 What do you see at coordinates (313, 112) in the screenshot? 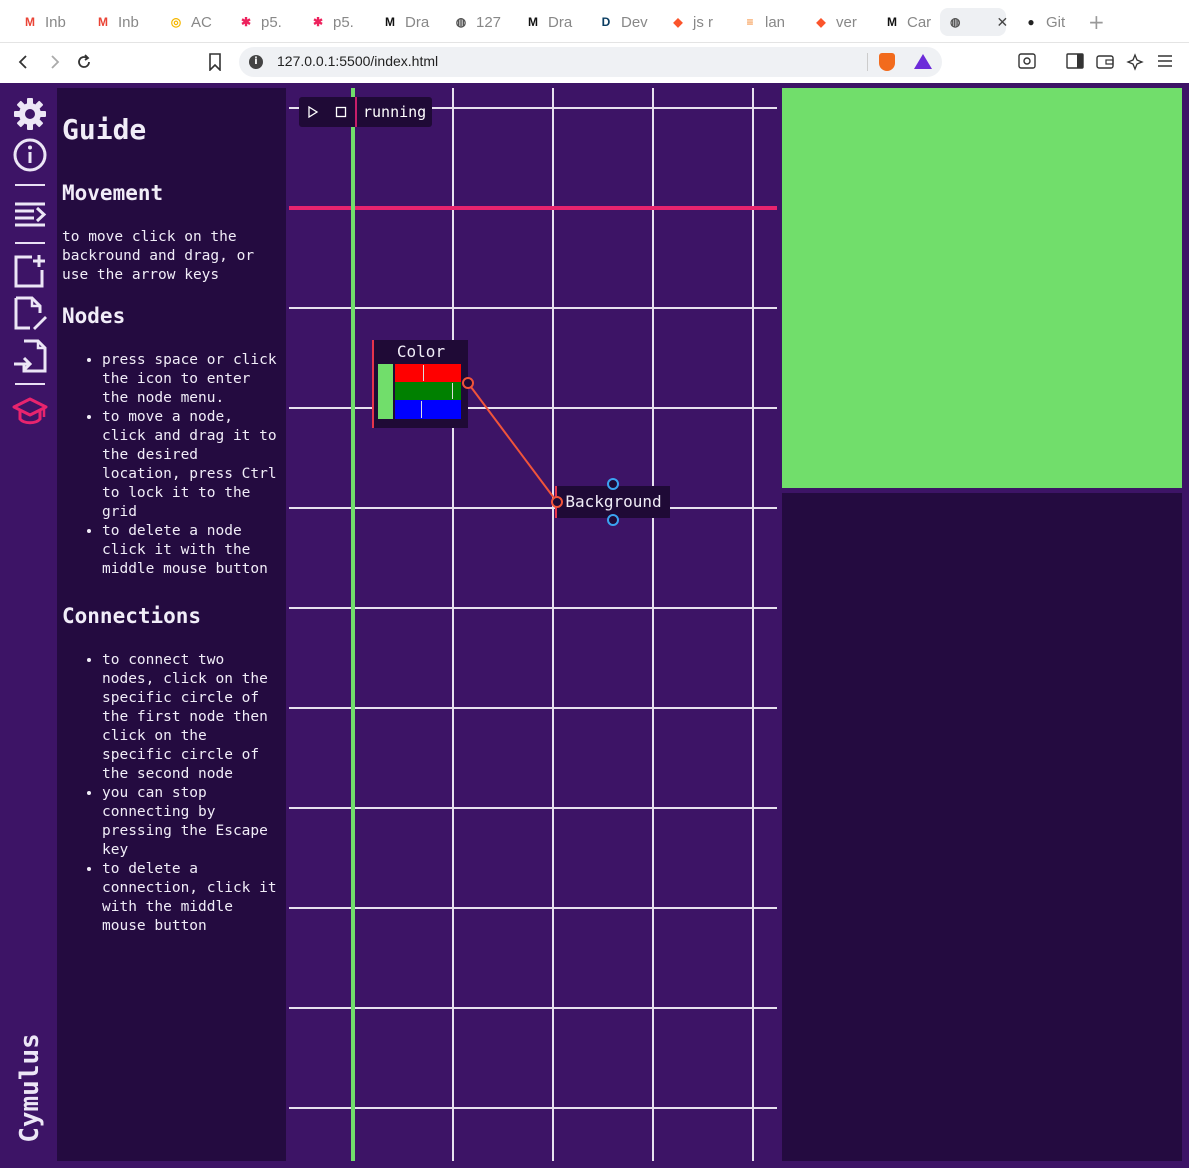
I see `play-icon` at bounding box center [313, 112].